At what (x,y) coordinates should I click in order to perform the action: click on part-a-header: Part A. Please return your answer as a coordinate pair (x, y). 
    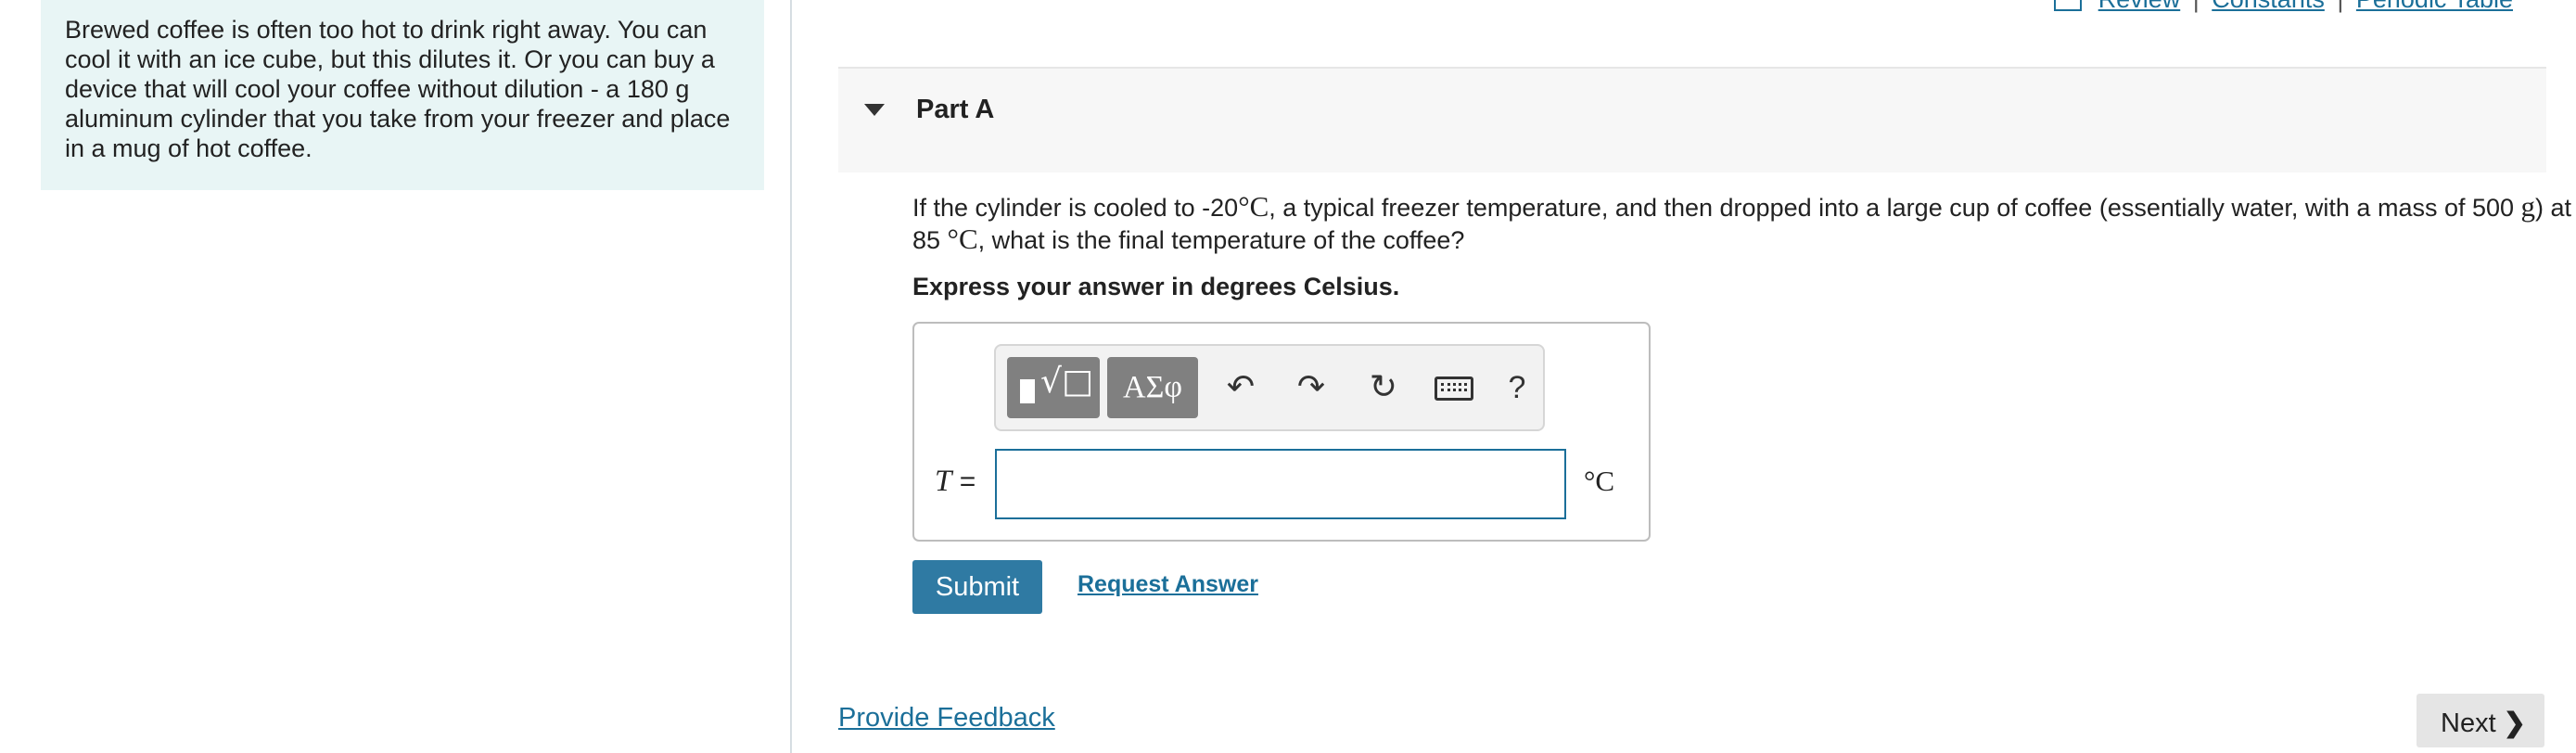
    Looking at the image, I should click on (1692, 119).